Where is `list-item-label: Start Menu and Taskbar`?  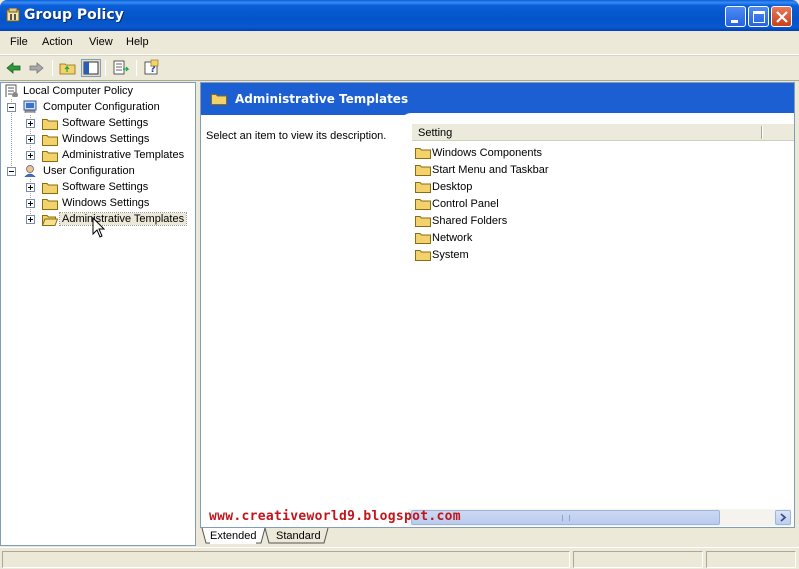 list-item-label: Start Menu and Taskbar is located at coordinates (490, 170).